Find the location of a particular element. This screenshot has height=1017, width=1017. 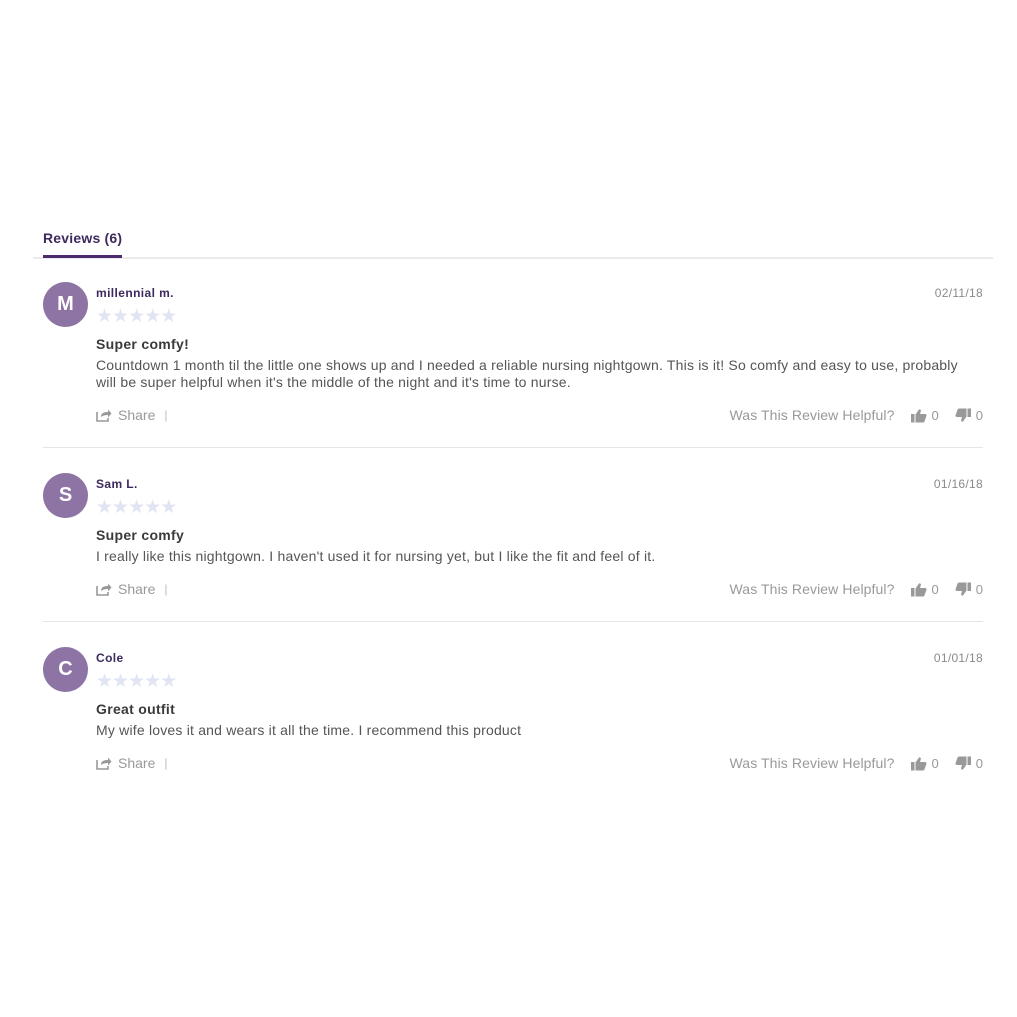

review-author: Cole is located at coordinates (110, 658).